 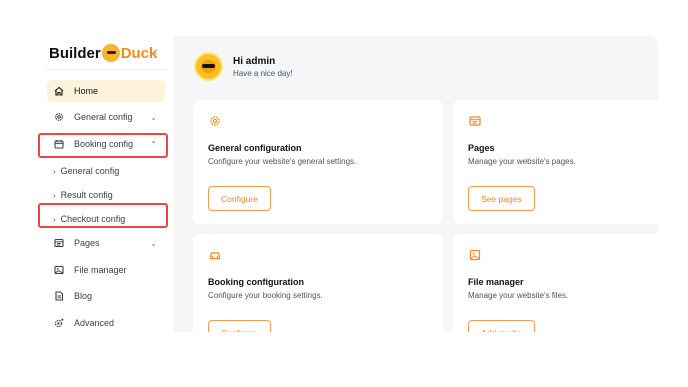 What do you see at coordinates (90, 171) in the screenshot?
I see `sub-item-label: General config` at bounding box center [90, 171].